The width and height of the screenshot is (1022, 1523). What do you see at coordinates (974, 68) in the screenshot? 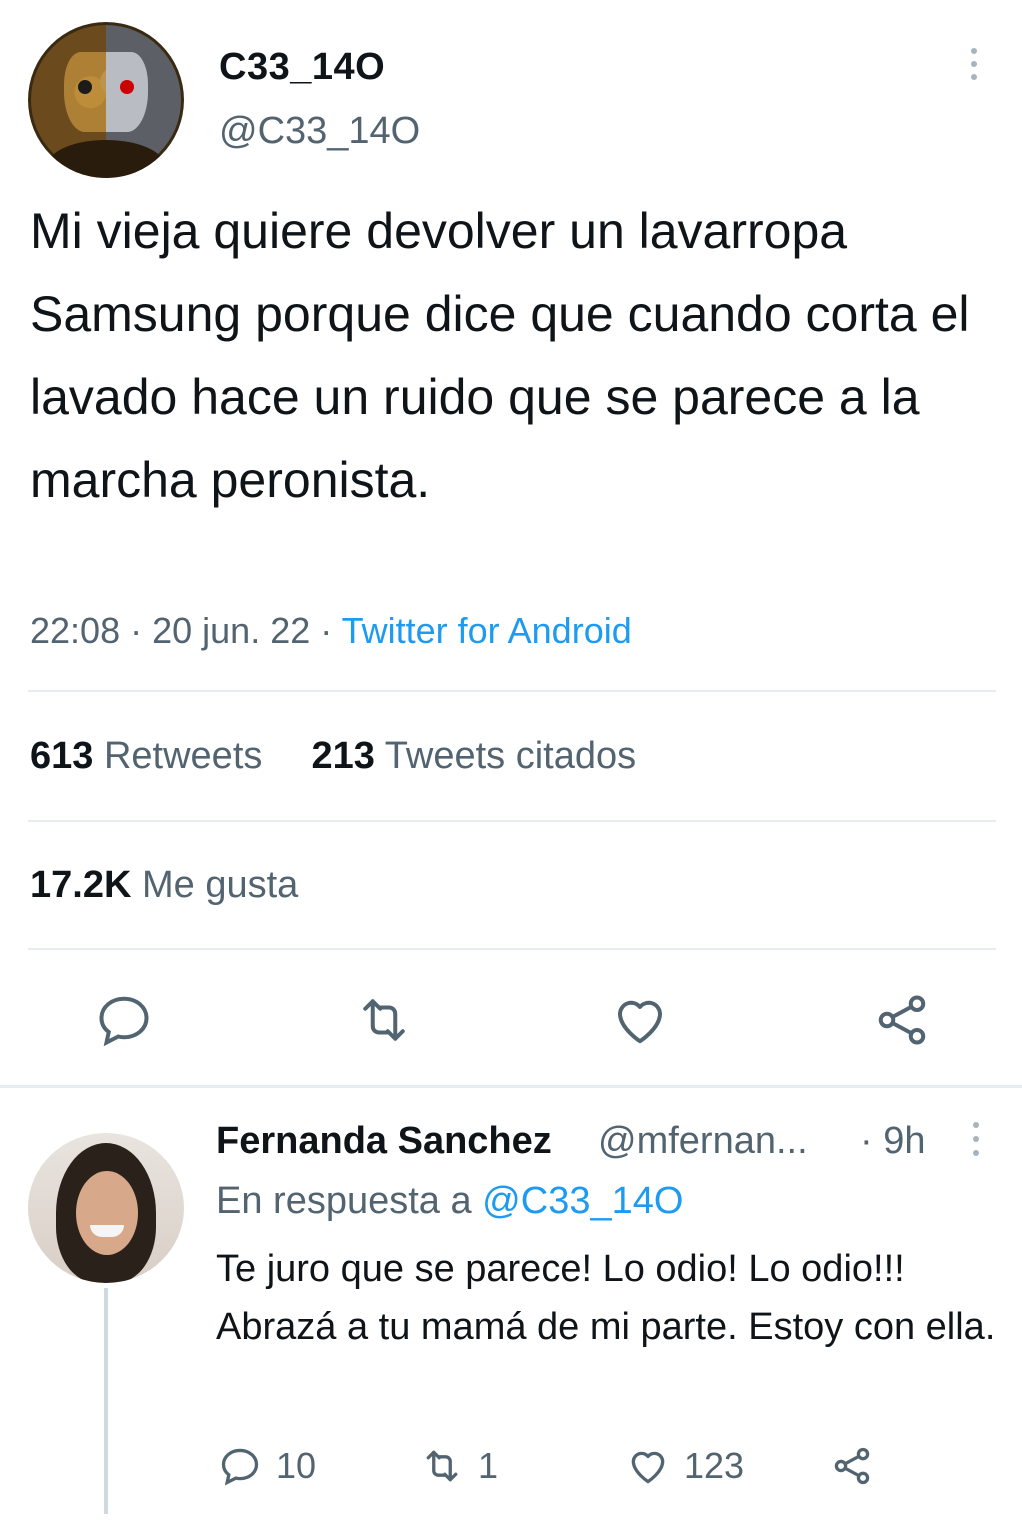
I see `more-icon` at bounding box center [974, 68].